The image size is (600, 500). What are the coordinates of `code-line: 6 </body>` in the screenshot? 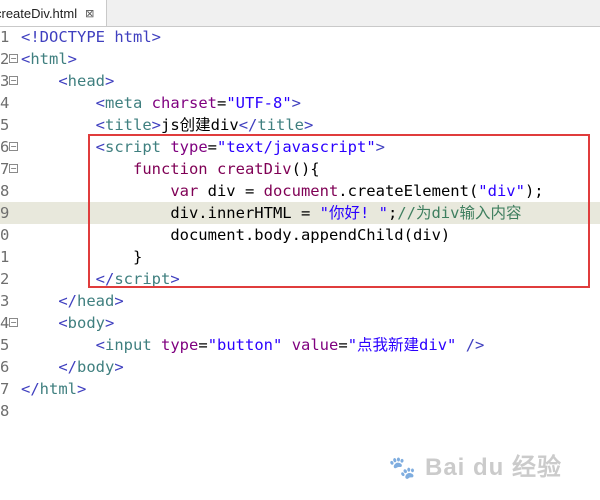 It's located at (62, 367).